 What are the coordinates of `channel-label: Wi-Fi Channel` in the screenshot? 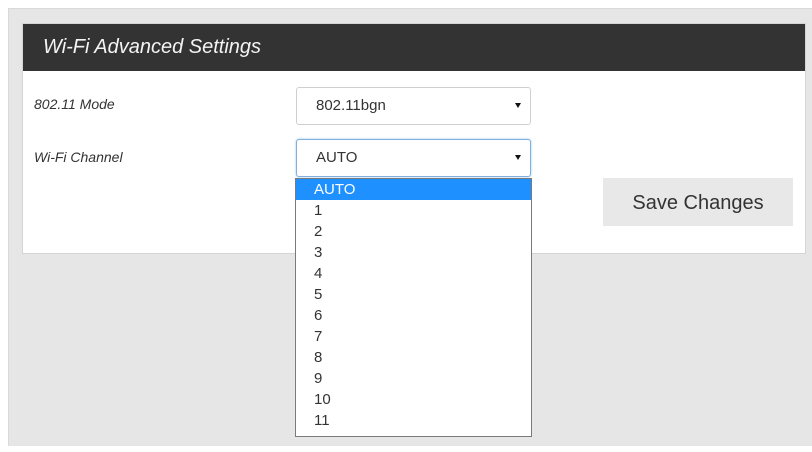 It's located at (78, 157).